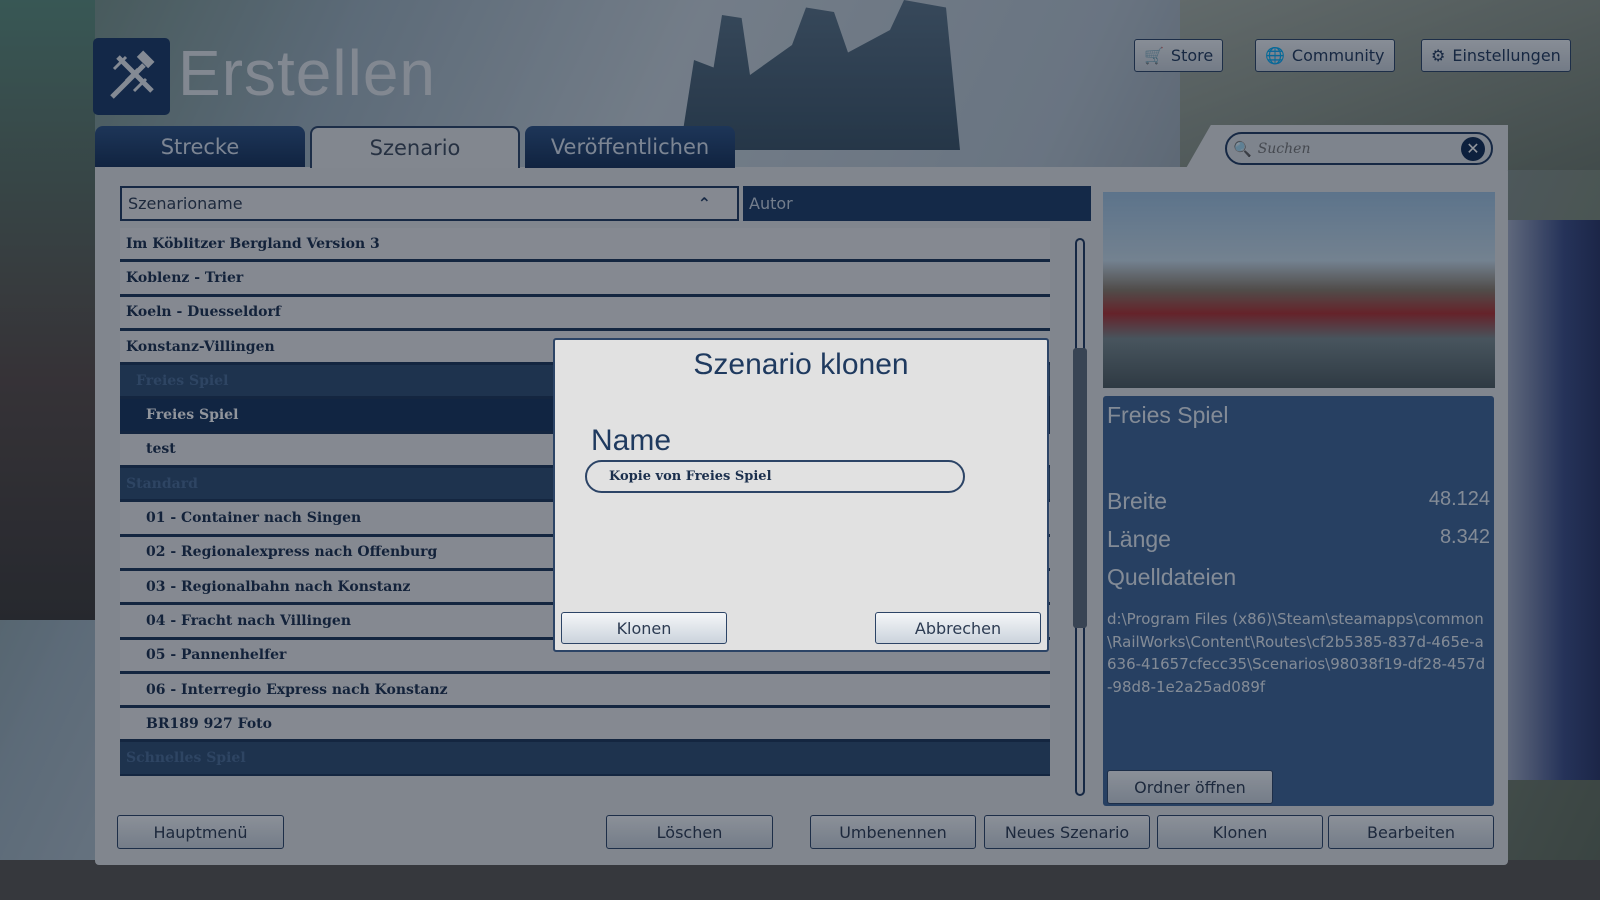  I want to click on name-input-value: Kopie von Freies Spiel, so click(690, 476).